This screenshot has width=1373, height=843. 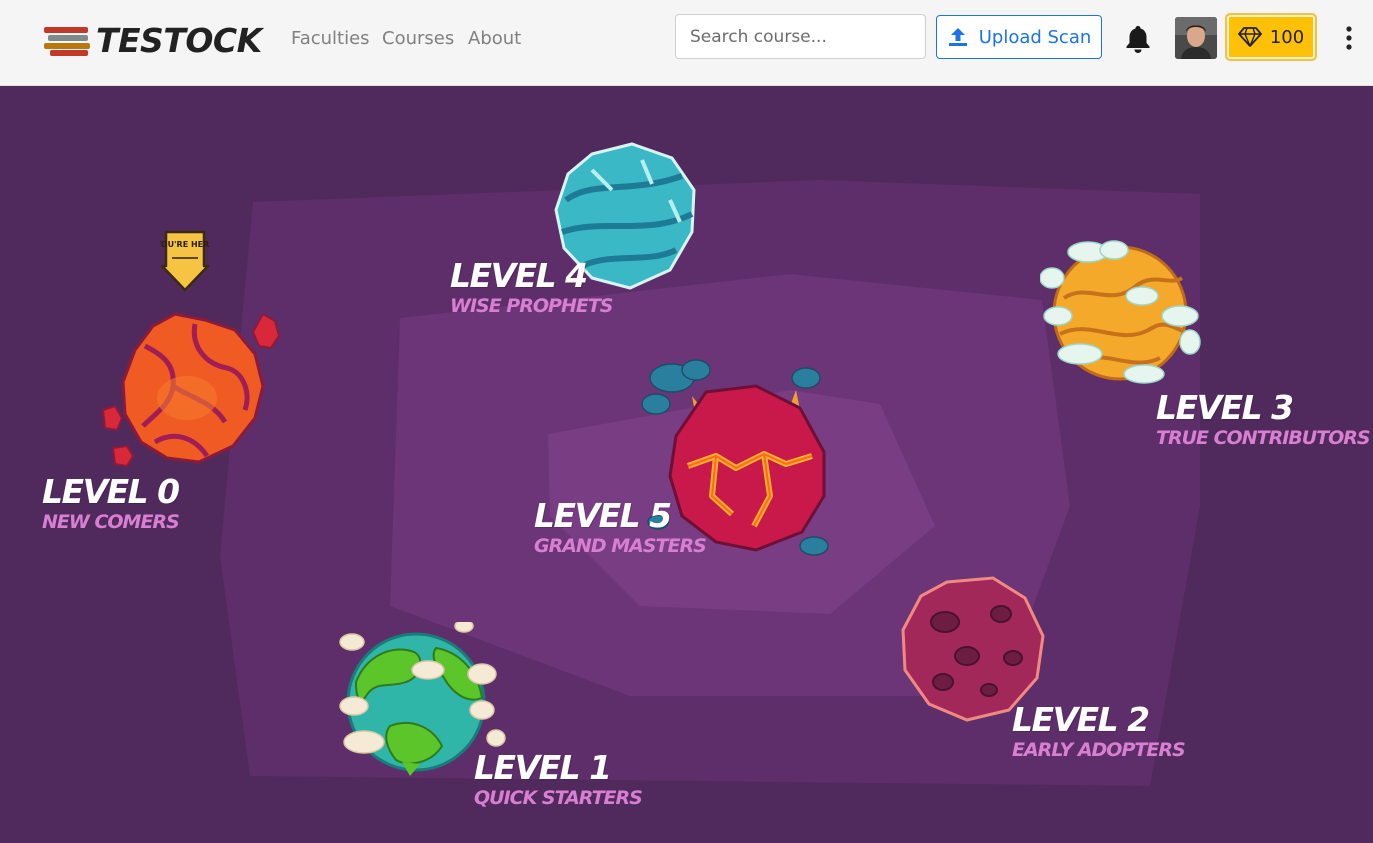 I want to click on level-1-label: LEVEL 1 QUICK STARTERS, so click(x=558, y=779).